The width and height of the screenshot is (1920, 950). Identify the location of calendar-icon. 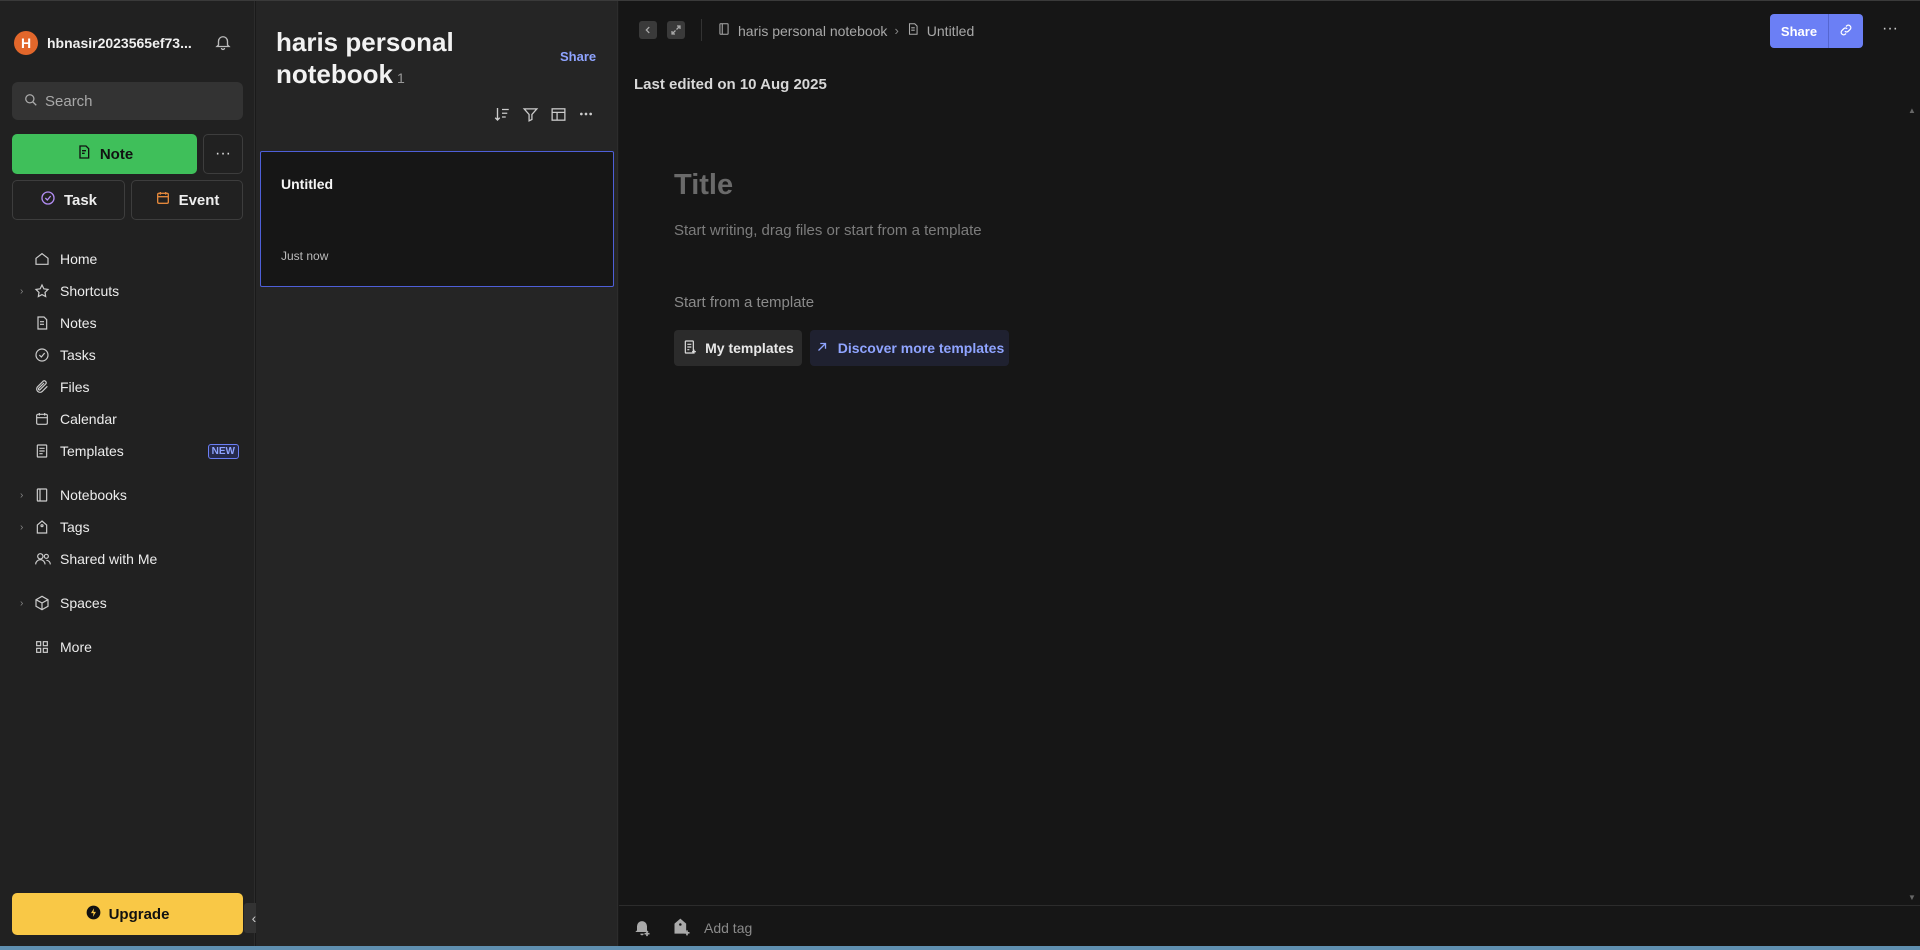
(45, 419).